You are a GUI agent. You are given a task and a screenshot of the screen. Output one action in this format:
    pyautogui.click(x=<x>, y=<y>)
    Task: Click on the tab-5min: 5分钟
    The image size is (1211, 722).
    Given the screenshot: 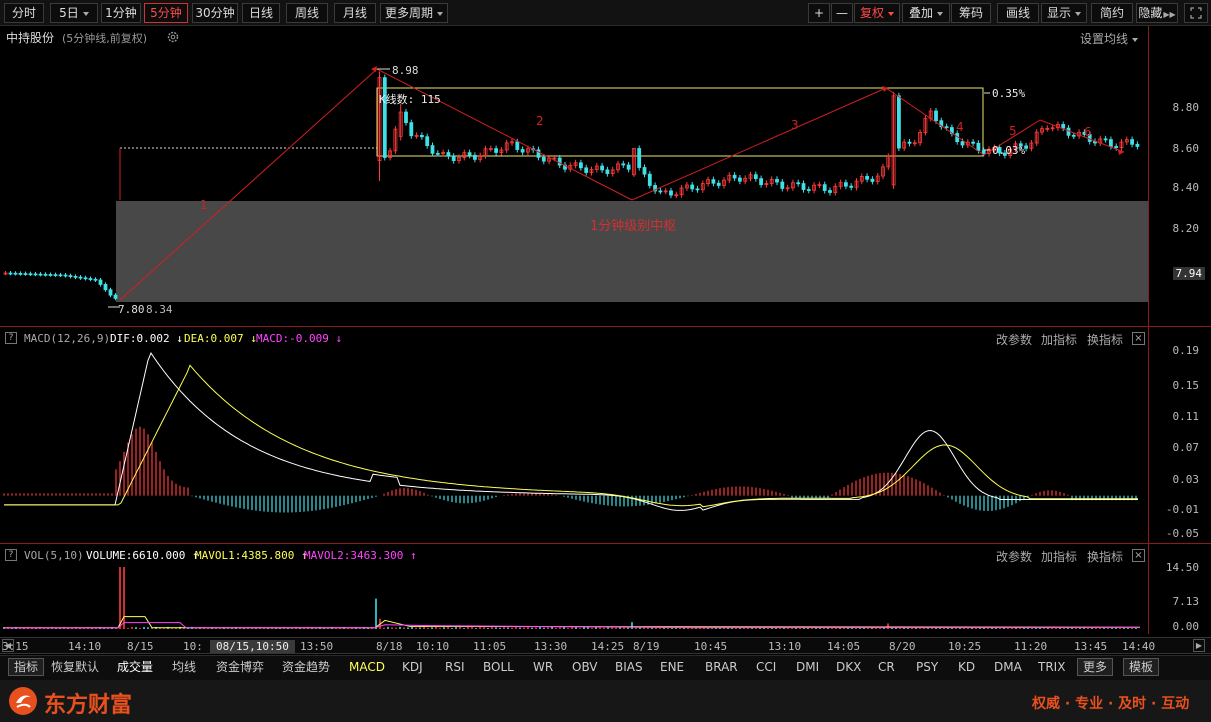 What is the action you would take?
    pyautogui.click(x=166, y=13)
    